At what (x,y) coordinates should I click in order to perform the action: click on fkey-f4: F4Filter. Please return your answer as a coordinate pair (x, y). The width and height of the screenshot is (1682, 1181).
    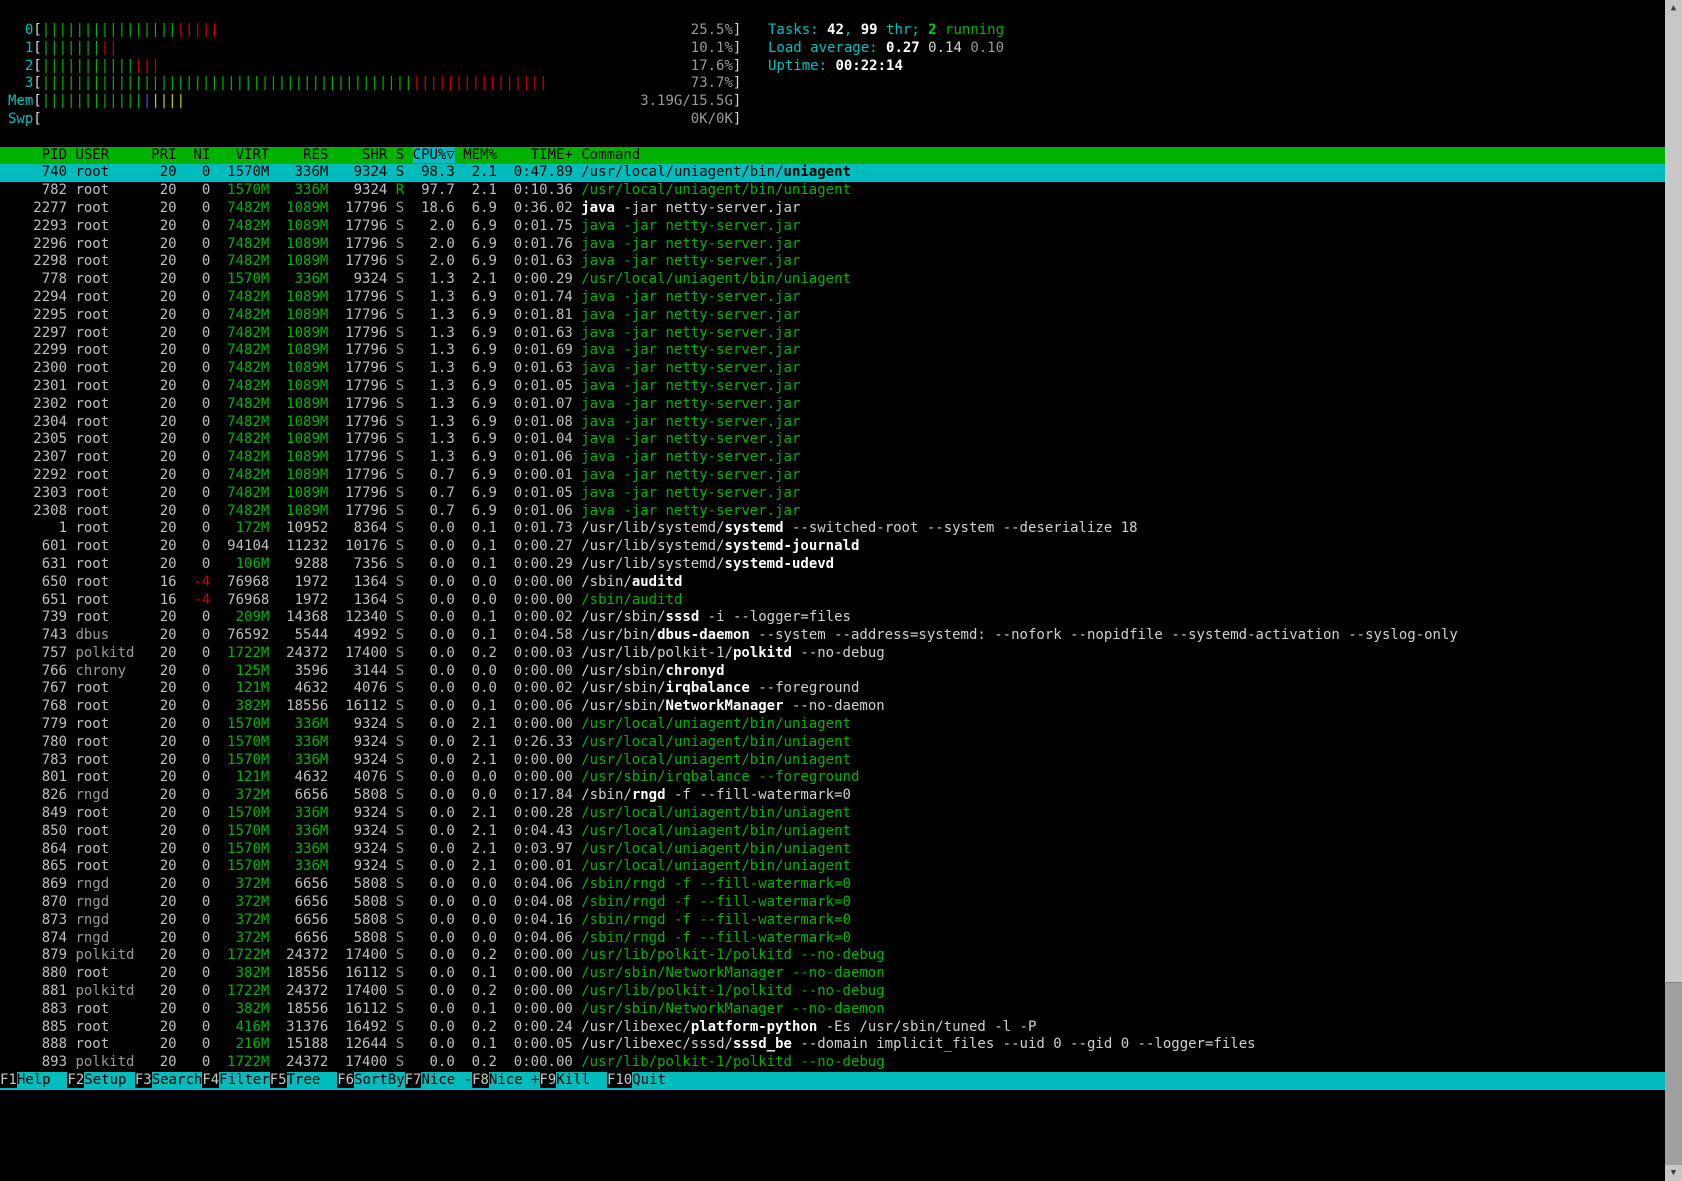
    Looking at the image, I should click on (236, 1080).